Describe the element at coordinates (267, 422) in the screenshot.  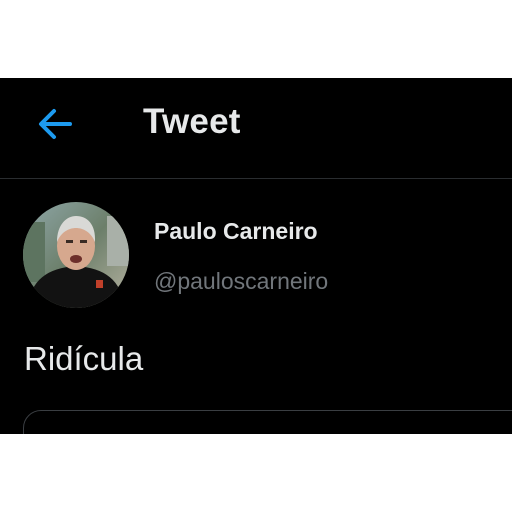
I see `media-card` at that location.